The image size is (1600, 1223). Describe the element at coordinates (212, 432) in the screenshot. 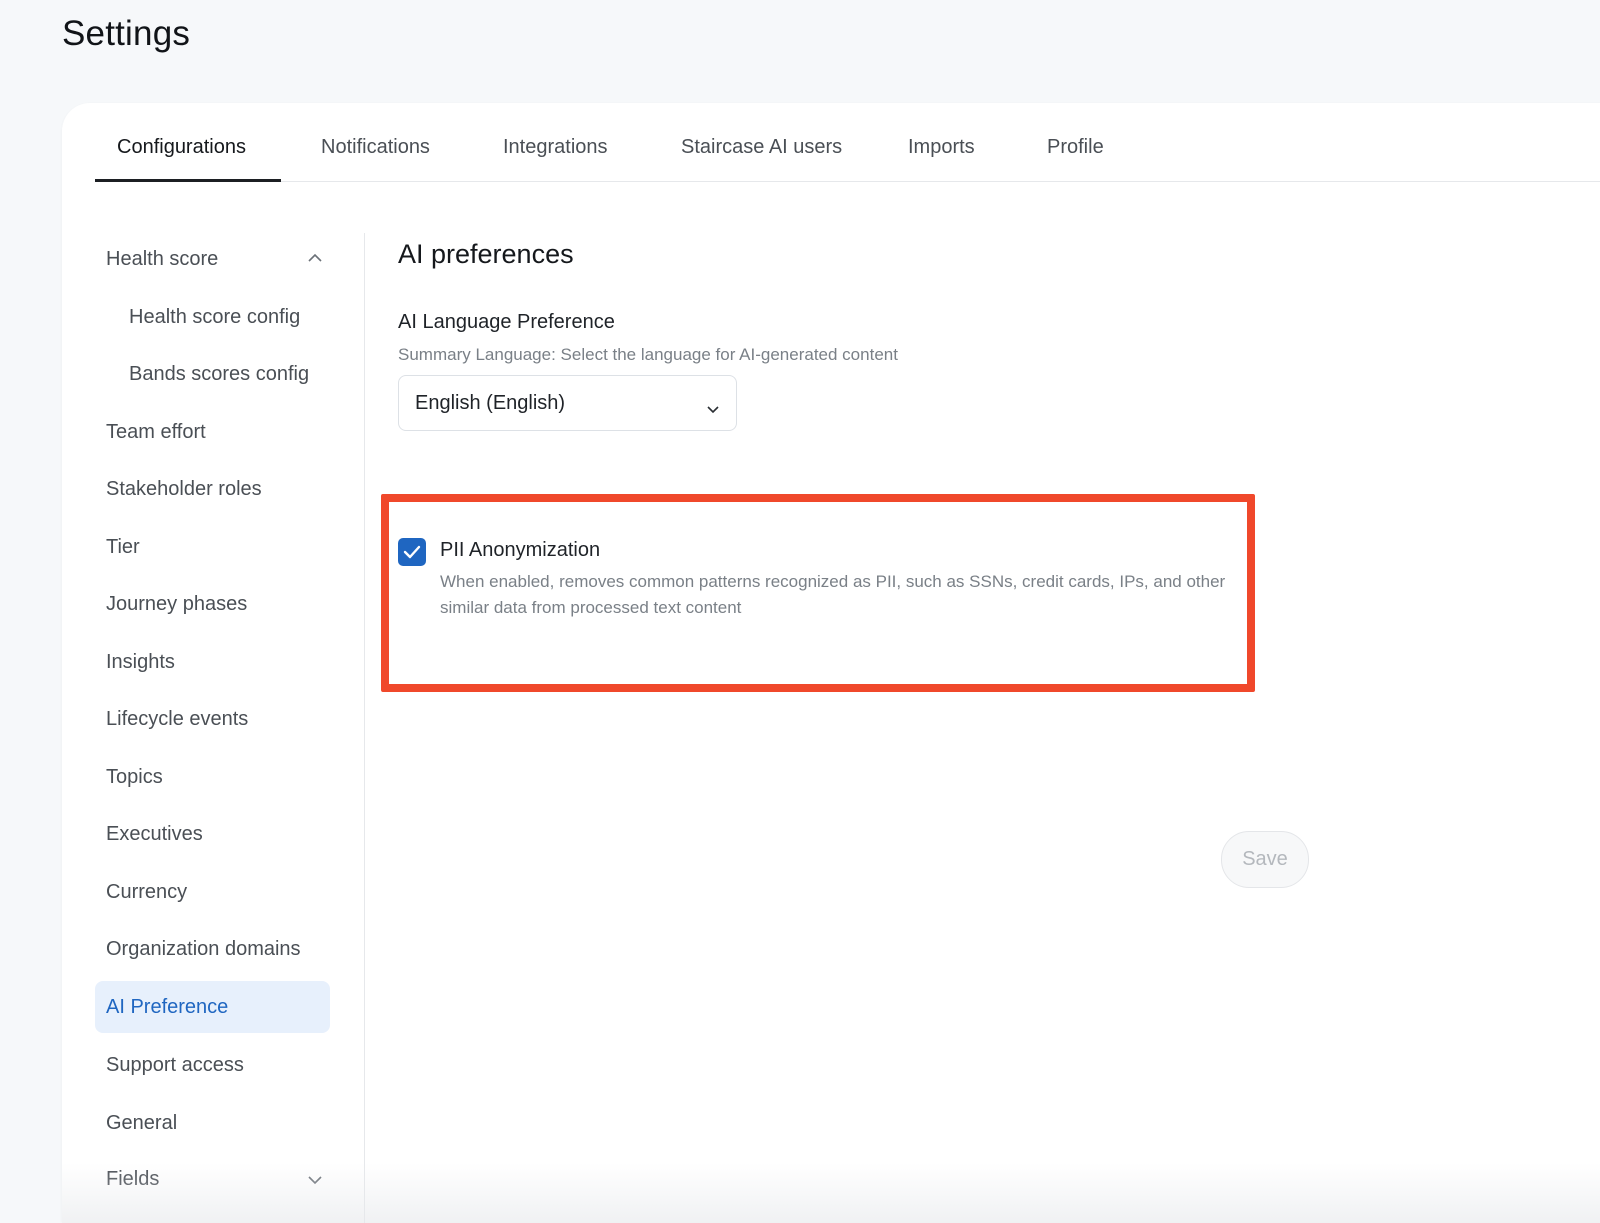

I see `sidebar-item-team-effort: Team effort` at that location.